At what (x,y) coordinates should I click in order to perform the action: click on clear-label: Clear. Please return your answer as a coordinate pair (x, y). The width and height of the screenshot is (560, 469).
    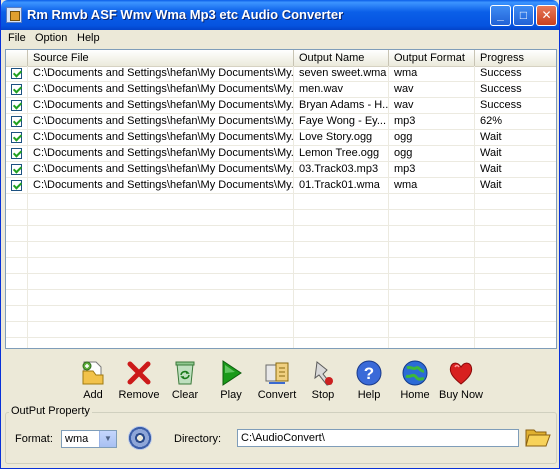
    Looking at the image, I should click on (185, 395).